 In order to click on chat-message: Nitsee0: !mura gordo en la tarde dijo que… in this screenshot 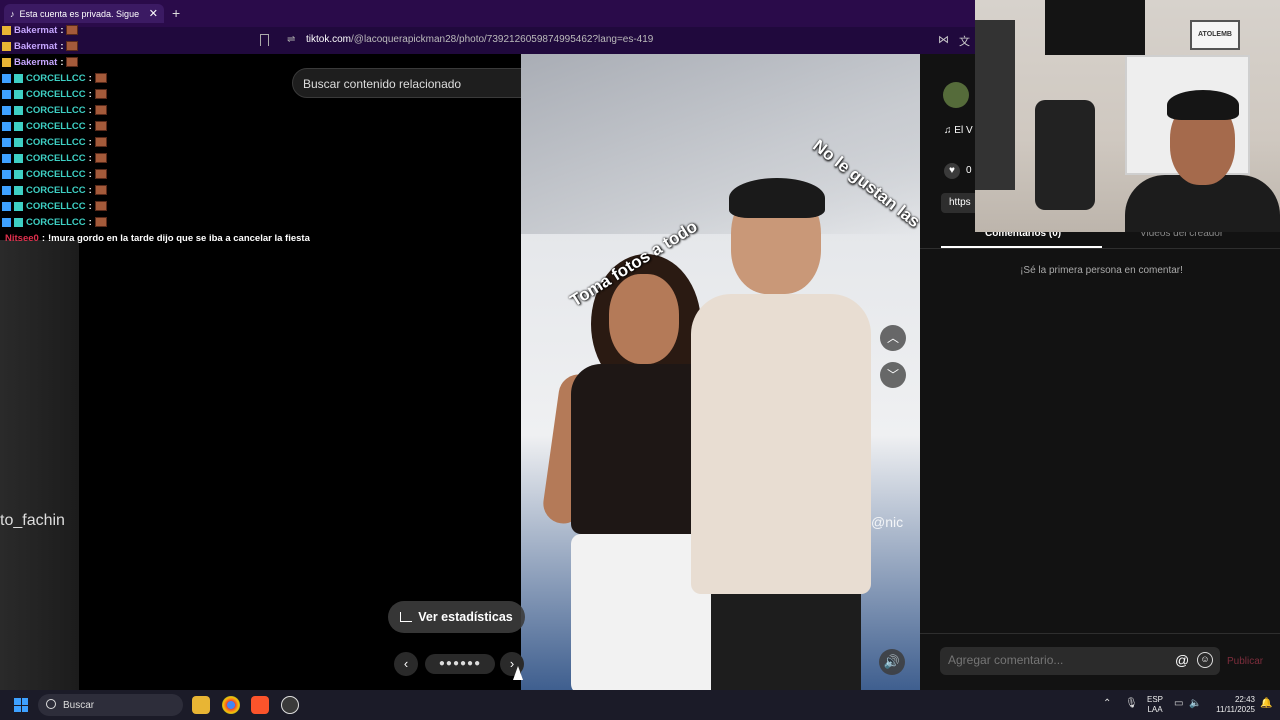, I will do `click(155, 238)`.